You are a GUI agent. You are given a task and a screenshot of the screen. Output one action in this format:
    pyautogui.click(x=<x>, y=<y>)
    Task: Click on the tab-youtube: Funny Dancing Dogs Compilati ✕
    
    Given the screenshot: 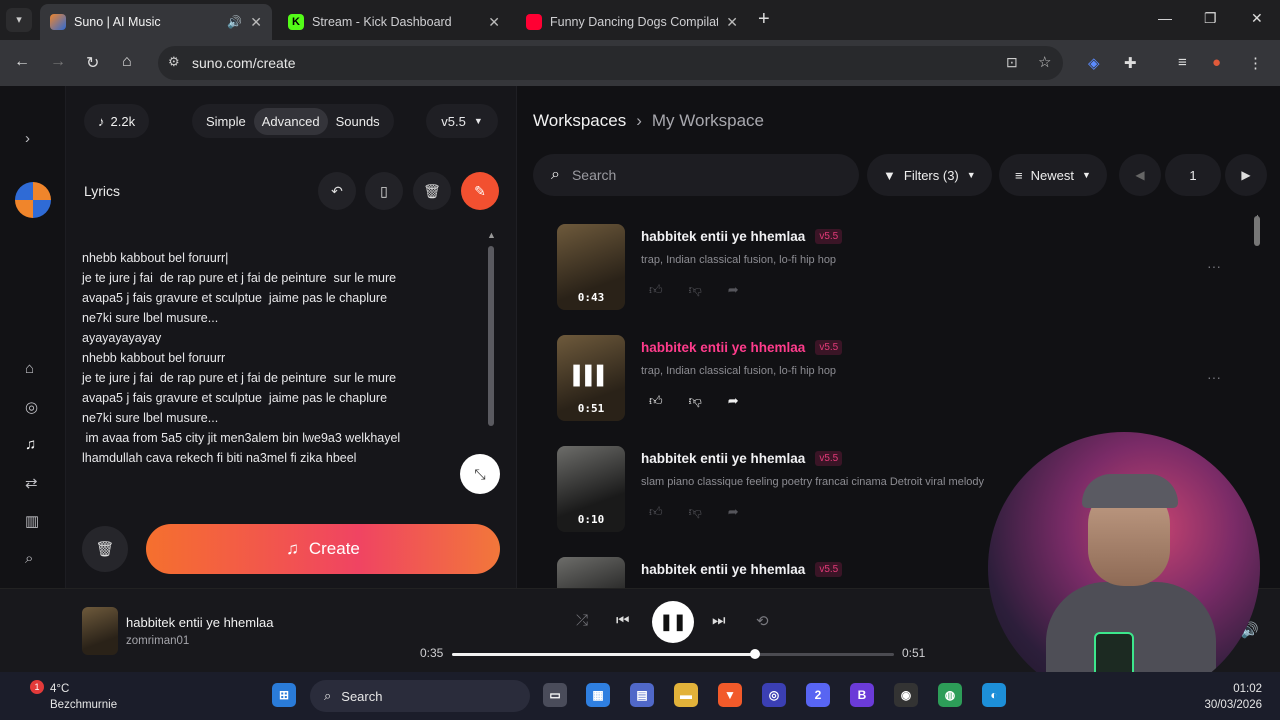 What is the action you would take?
    pyautogui.click(x=632, y=22)
    